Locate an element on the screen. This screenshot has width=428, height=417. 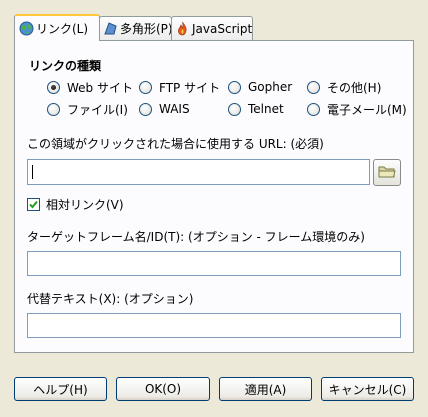
checkbox-indicator is located at coordinates (33, 204).